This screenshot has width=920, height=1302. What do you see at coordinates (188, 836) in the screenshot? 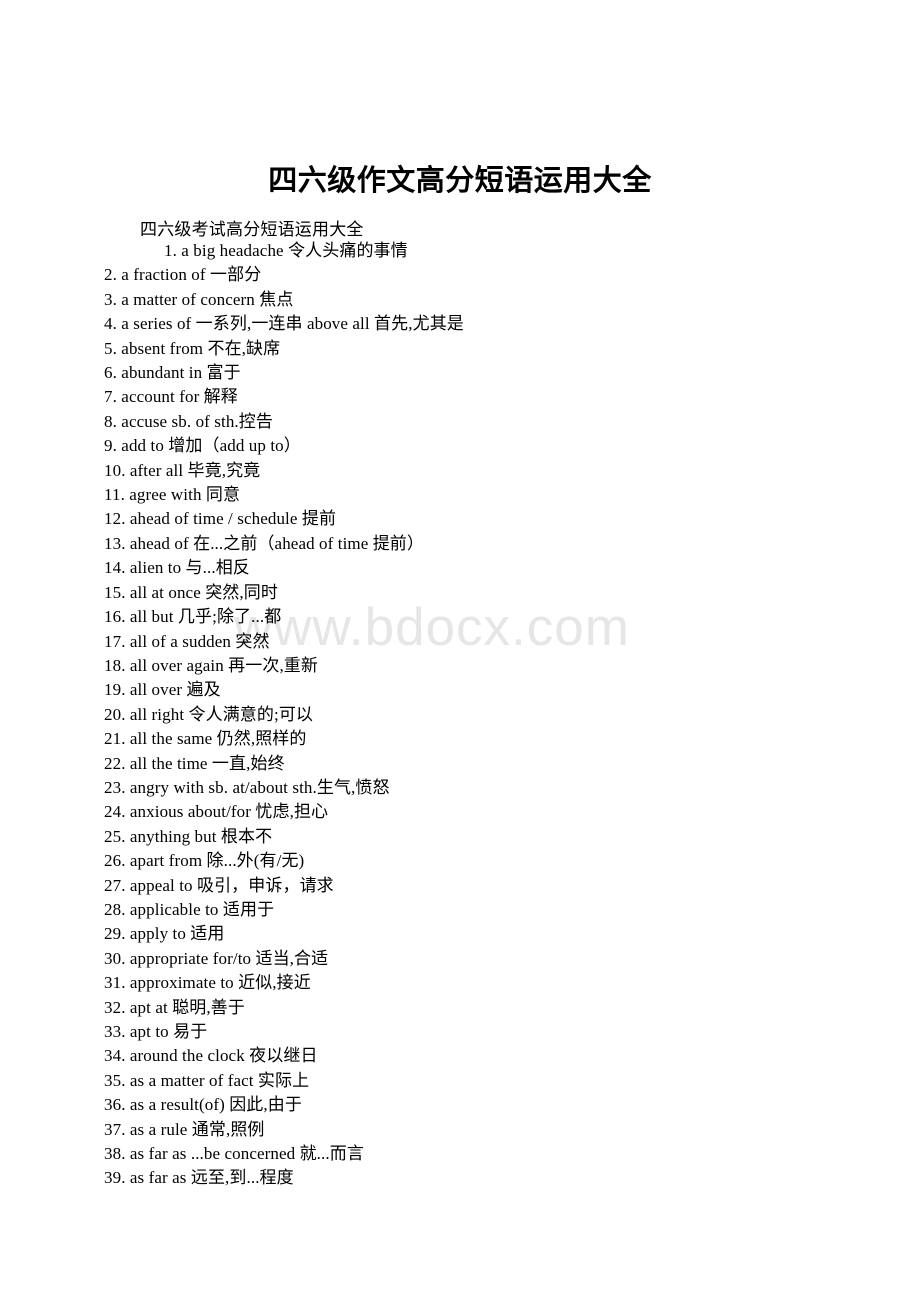
I see `list-item: 25. anything but 根本不` at bounding box center [188, 836].